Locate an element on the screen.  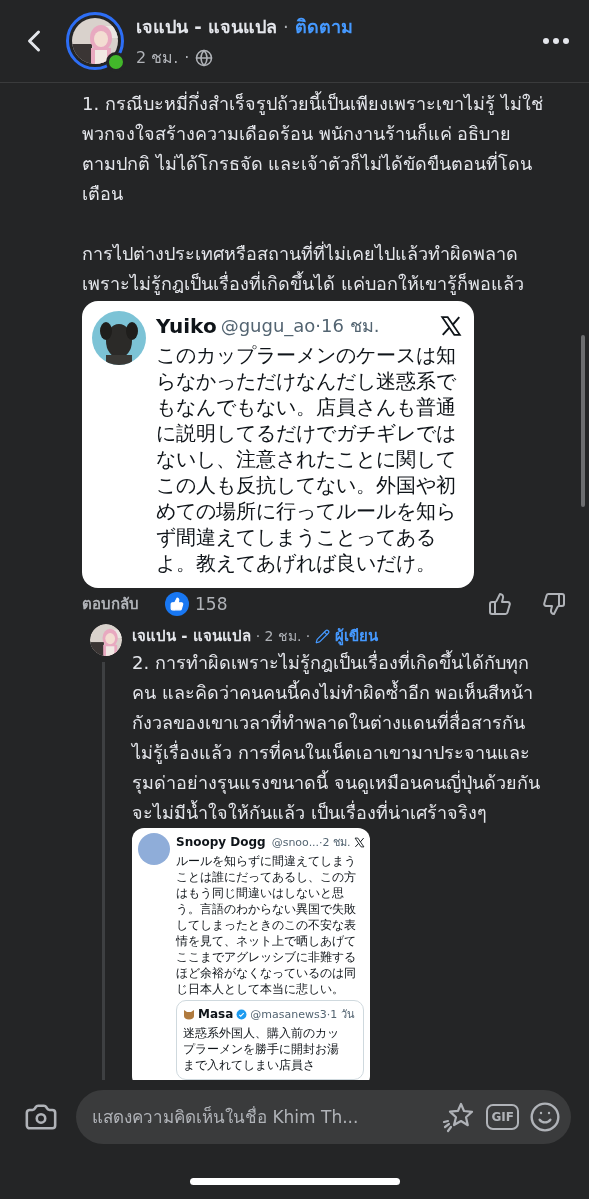
like-button is located at coordinates (500, 604).